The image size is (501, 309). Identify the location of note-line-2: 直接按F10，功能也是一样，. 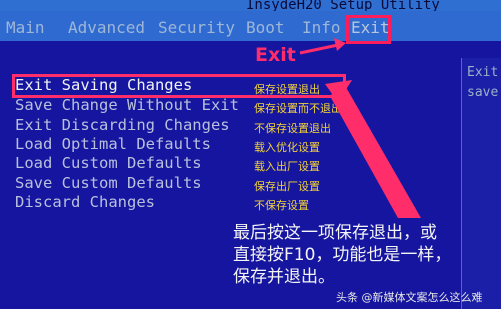
(342, 255).